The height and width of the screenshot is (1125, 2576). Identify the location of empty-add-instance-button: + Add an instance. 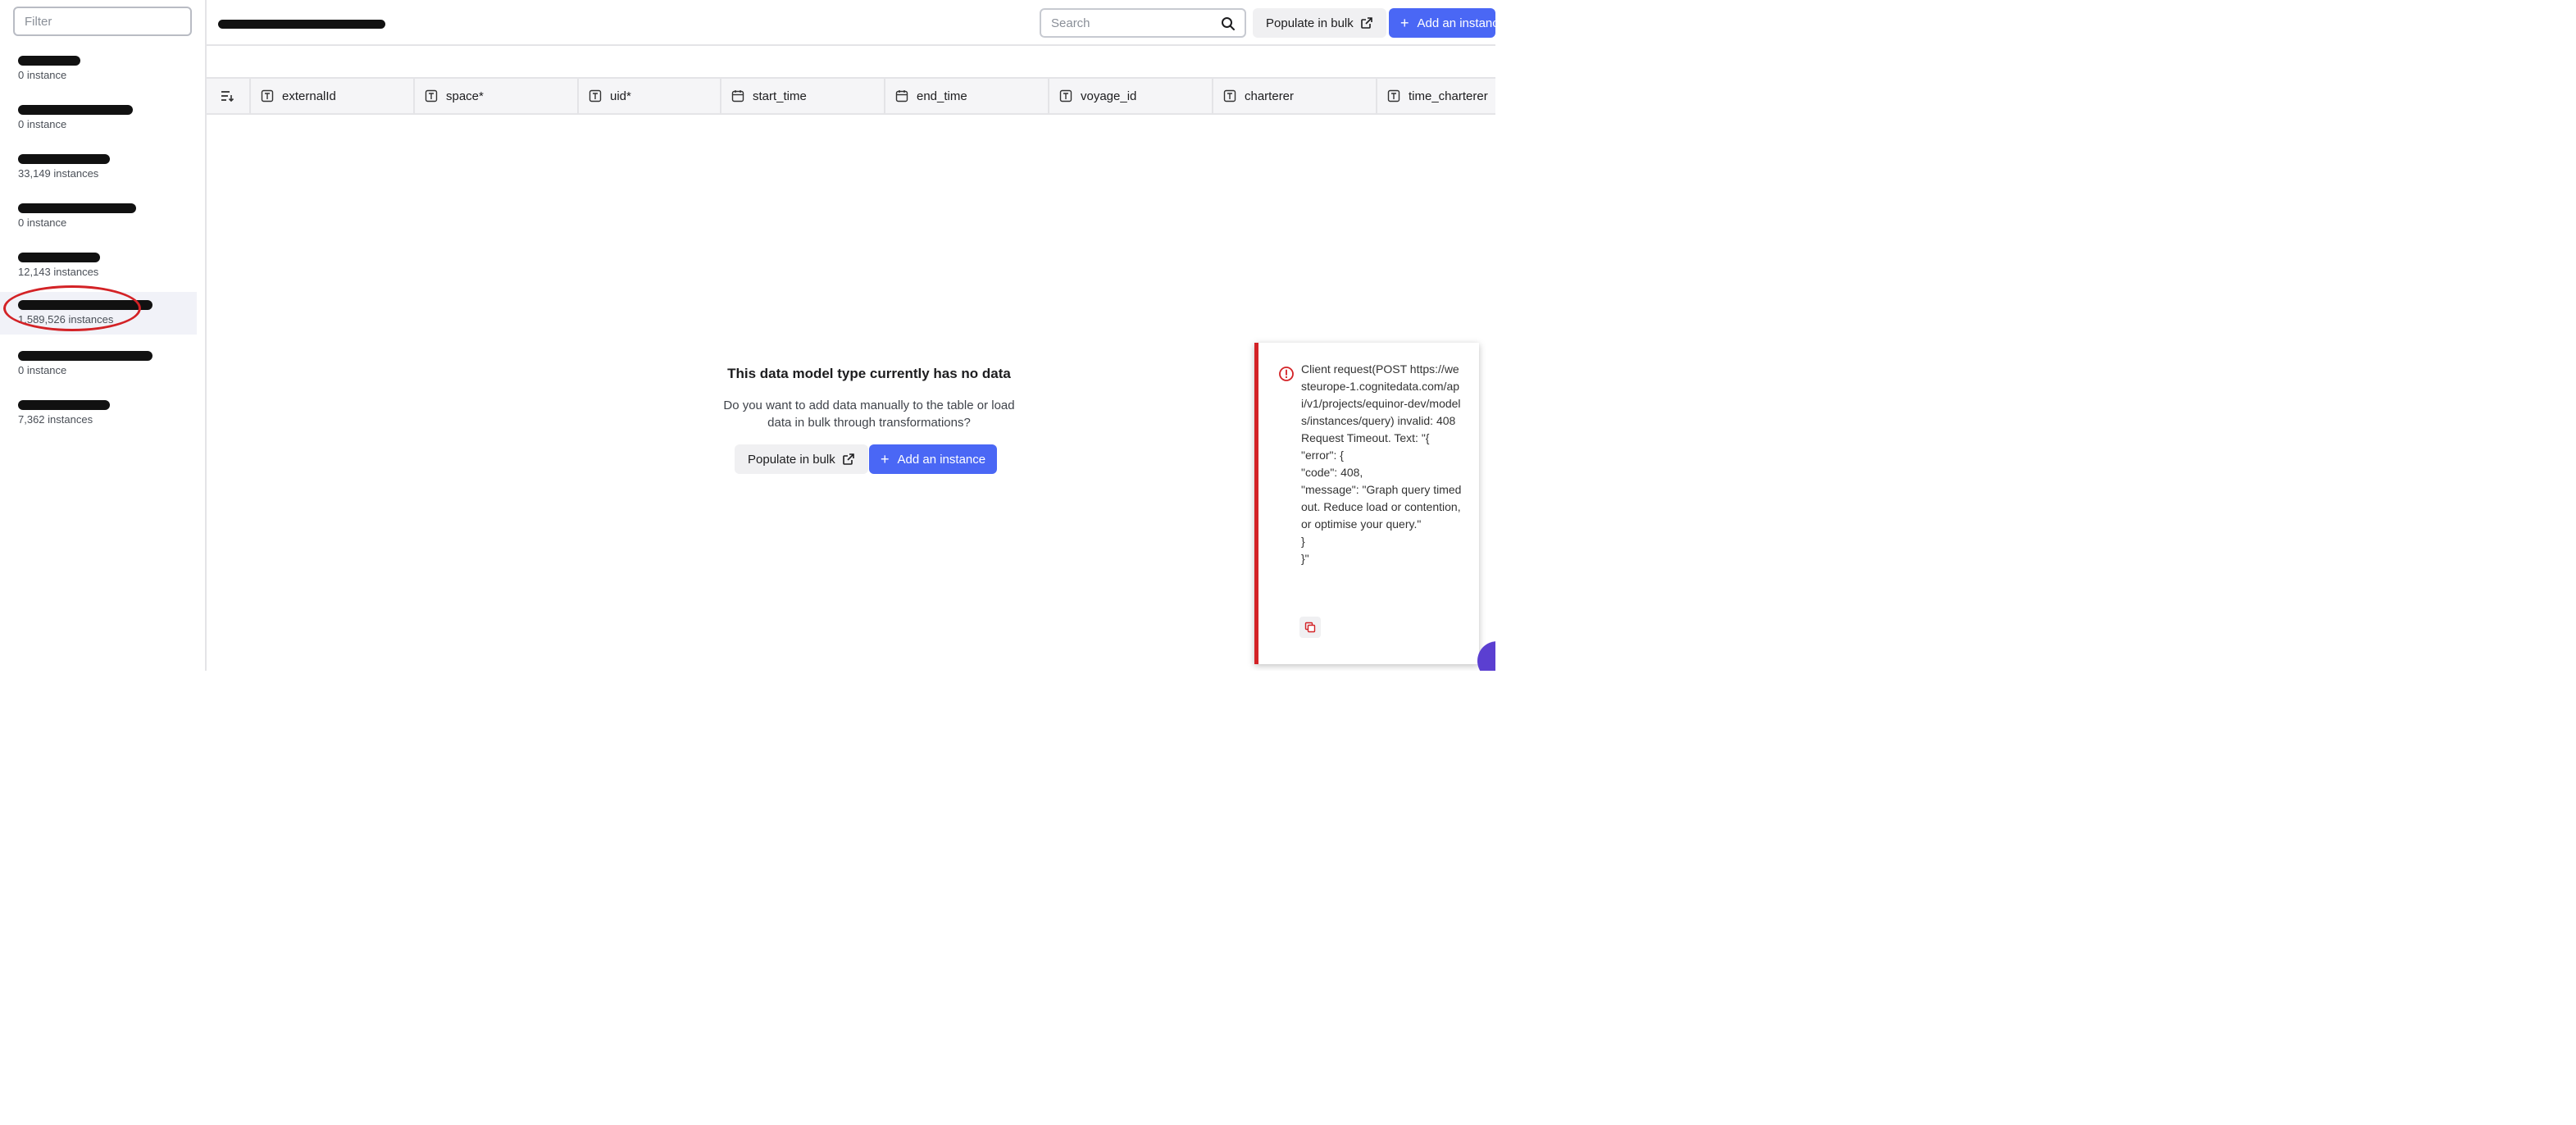
(933, 459).